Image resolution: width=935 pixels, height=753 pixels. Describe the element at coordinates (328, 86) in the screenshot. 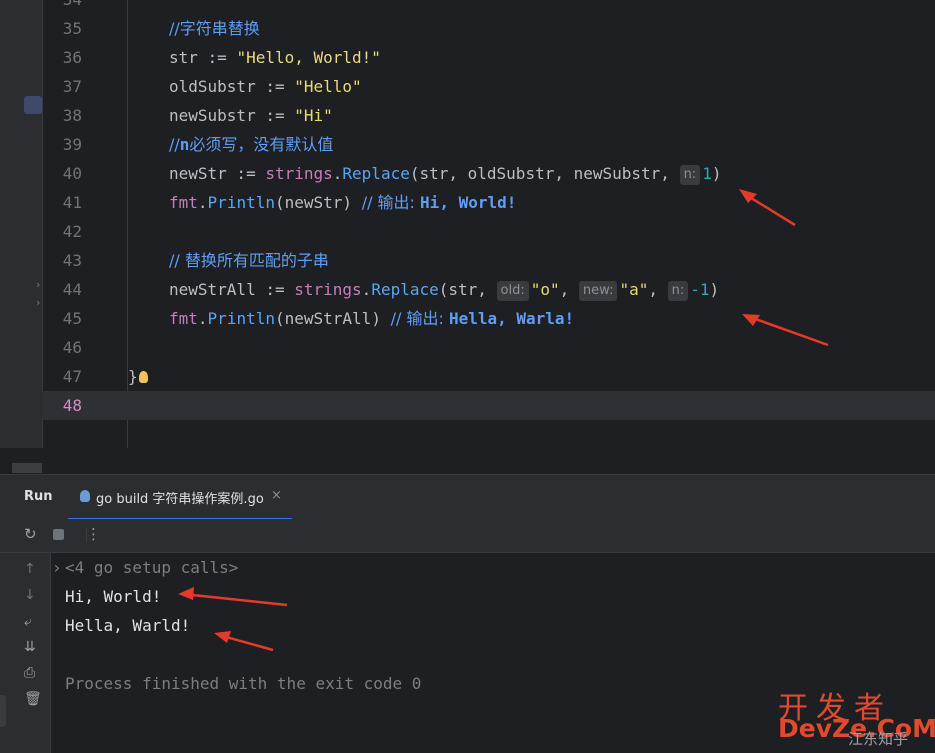

I see `string-literal: "Hello"` at that location.